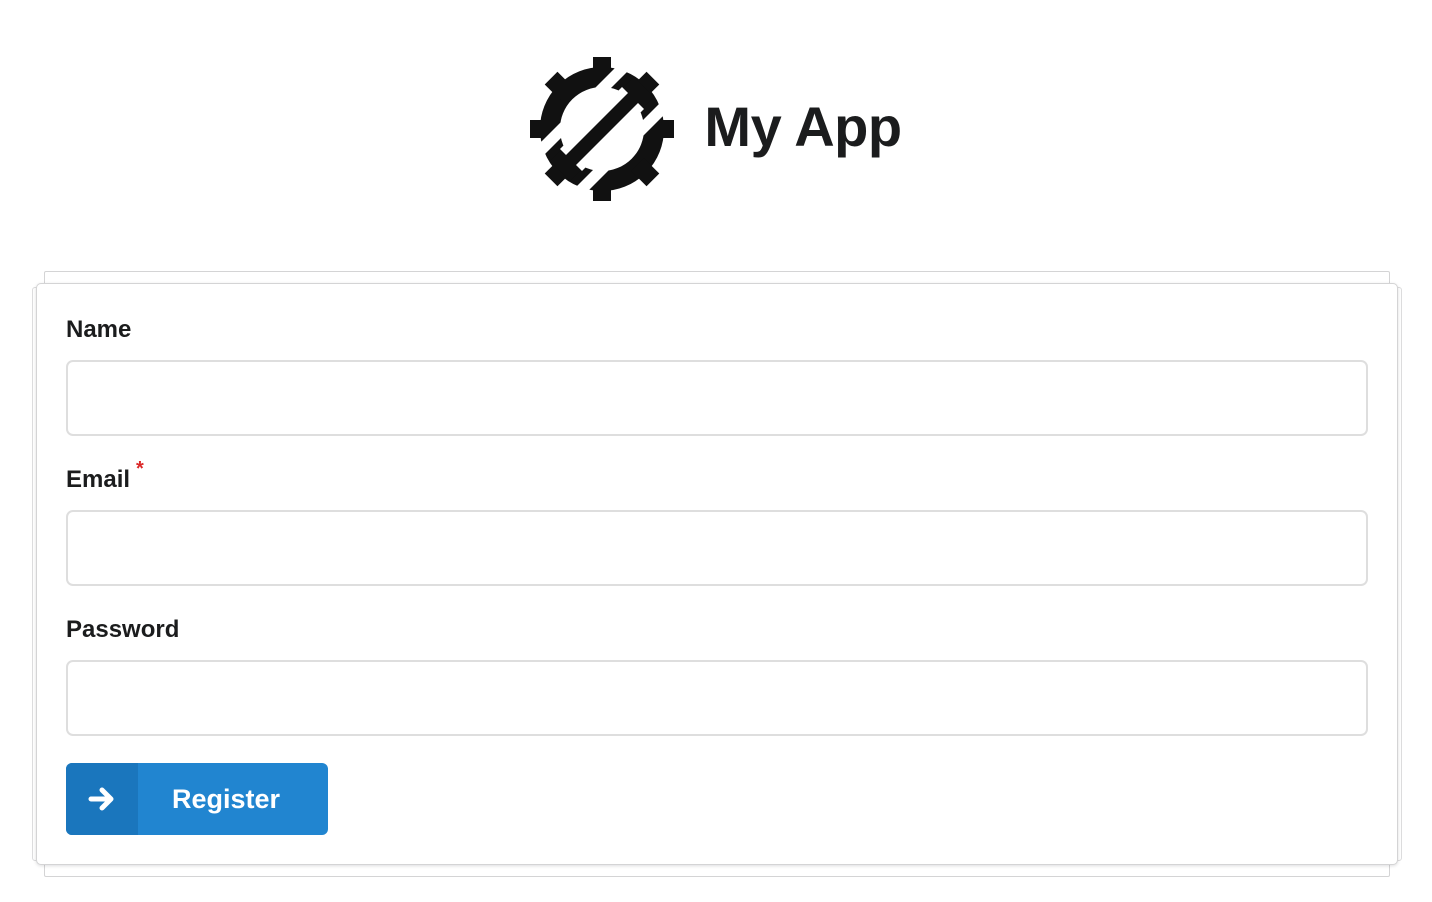  I want to click on email-label-text: Email, so click(98, 479).